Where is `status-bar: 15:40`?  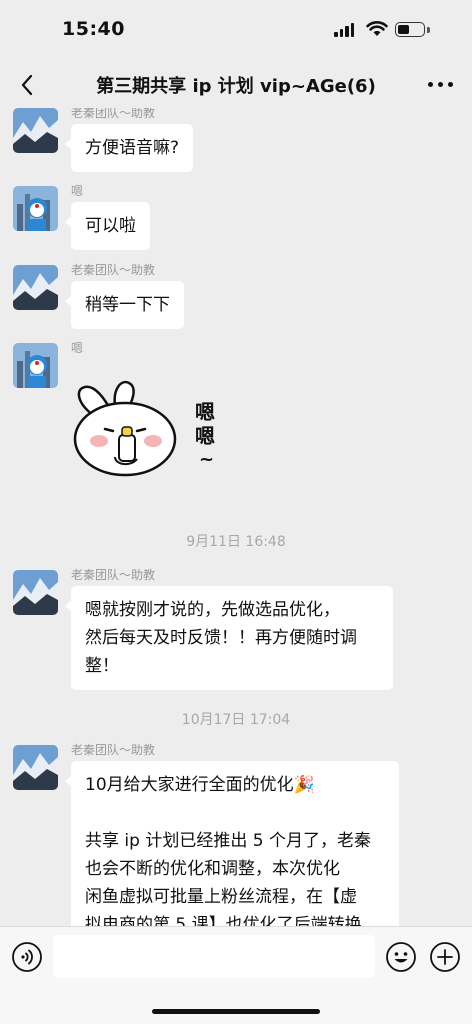
status-bar: 15:40 is located at coordinates (236, 31).